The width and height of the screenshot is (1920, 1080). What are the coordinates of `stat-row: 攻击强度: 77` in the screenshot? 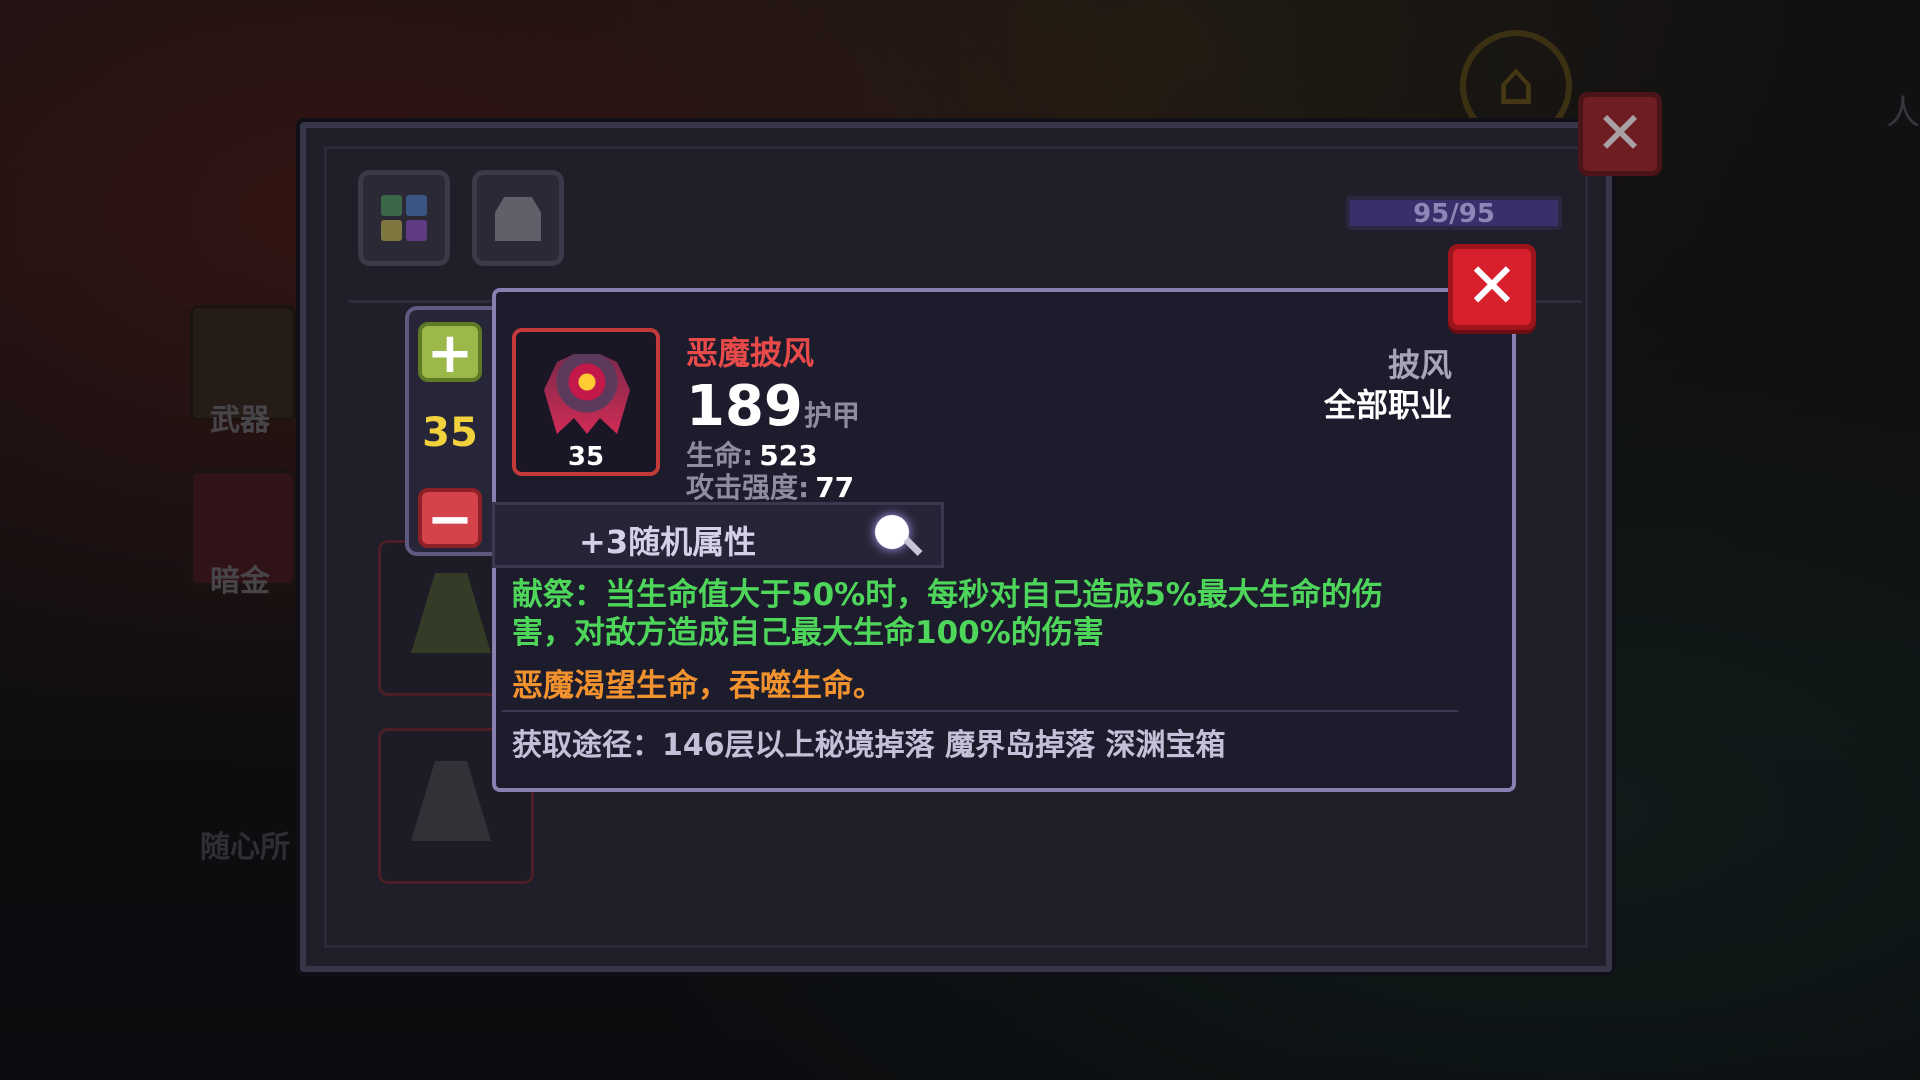 It's located at (770, 486).